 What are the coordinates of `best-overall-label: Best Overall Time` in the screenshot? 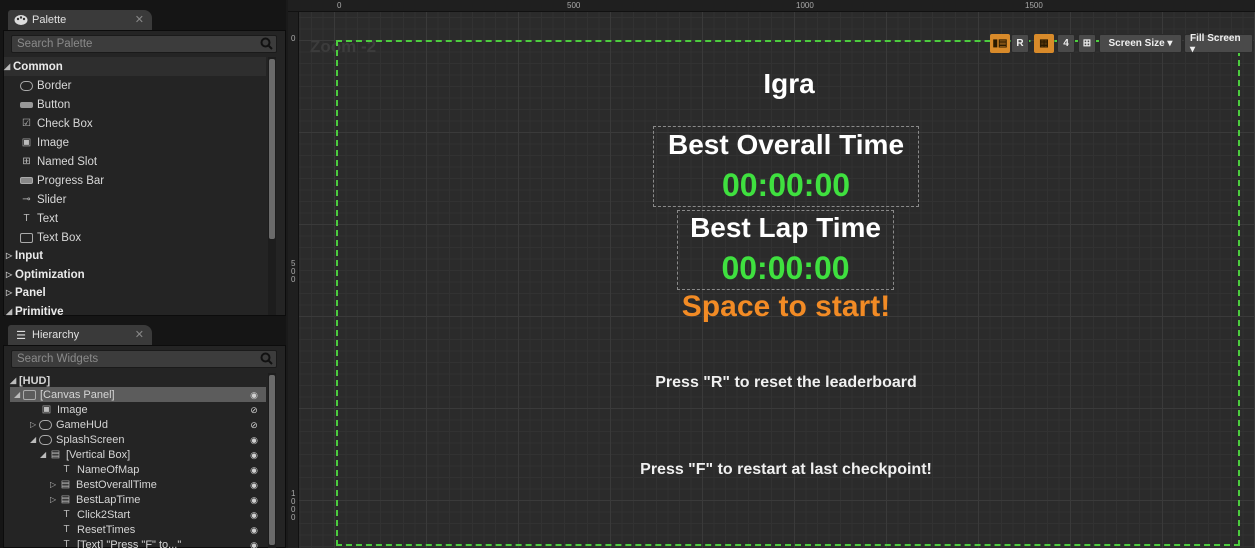 It's located at (786, 145).